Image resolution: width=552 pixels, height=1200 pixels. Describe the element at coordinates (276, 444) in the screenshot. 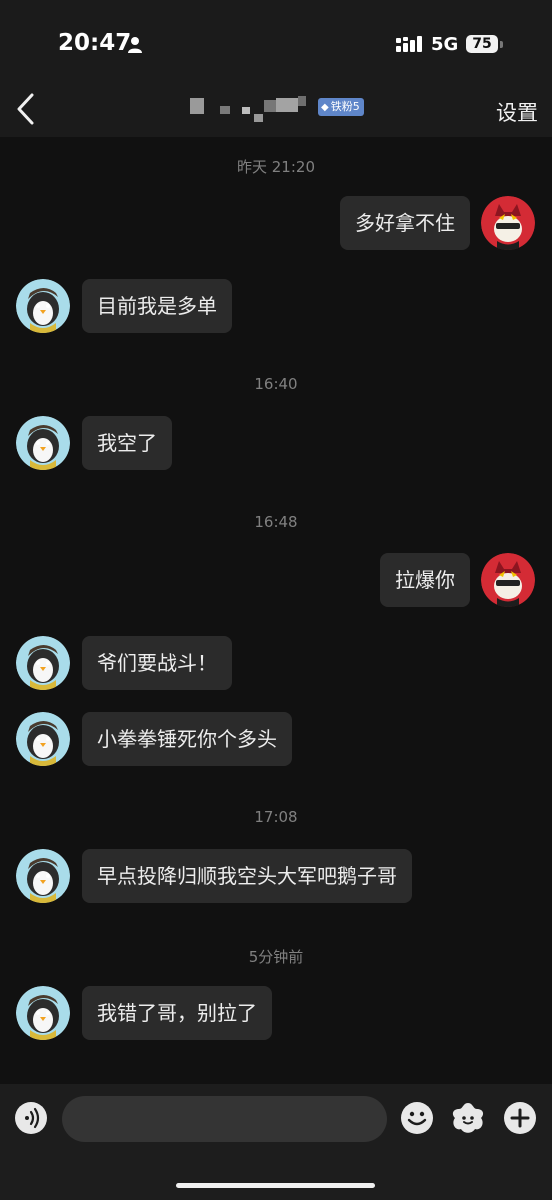

I see `message-row: 我空了` at that location.